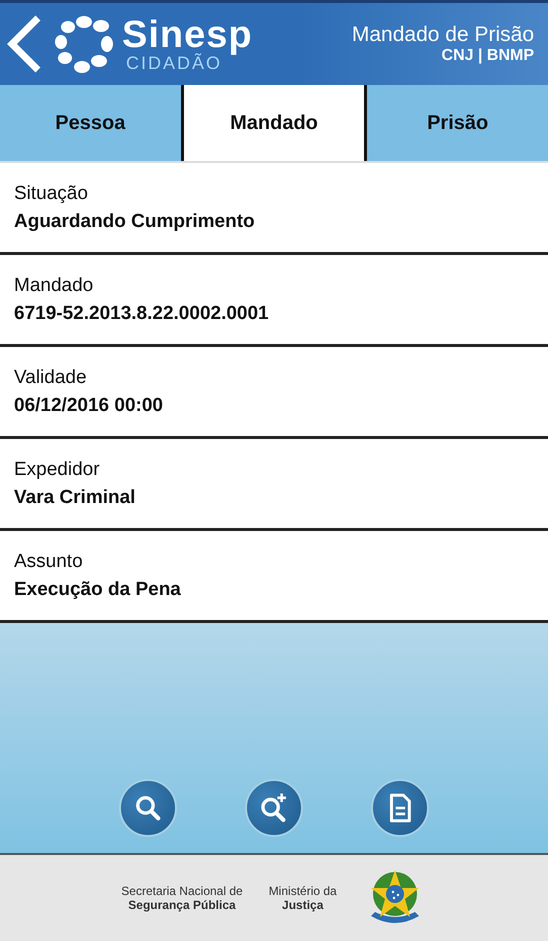 Image resolution: width=548 pixels, height=941 pixels. Describe the element at coordinates (98, 589) in the screenshot. I see `field-value: Execução da Pena` at that location.